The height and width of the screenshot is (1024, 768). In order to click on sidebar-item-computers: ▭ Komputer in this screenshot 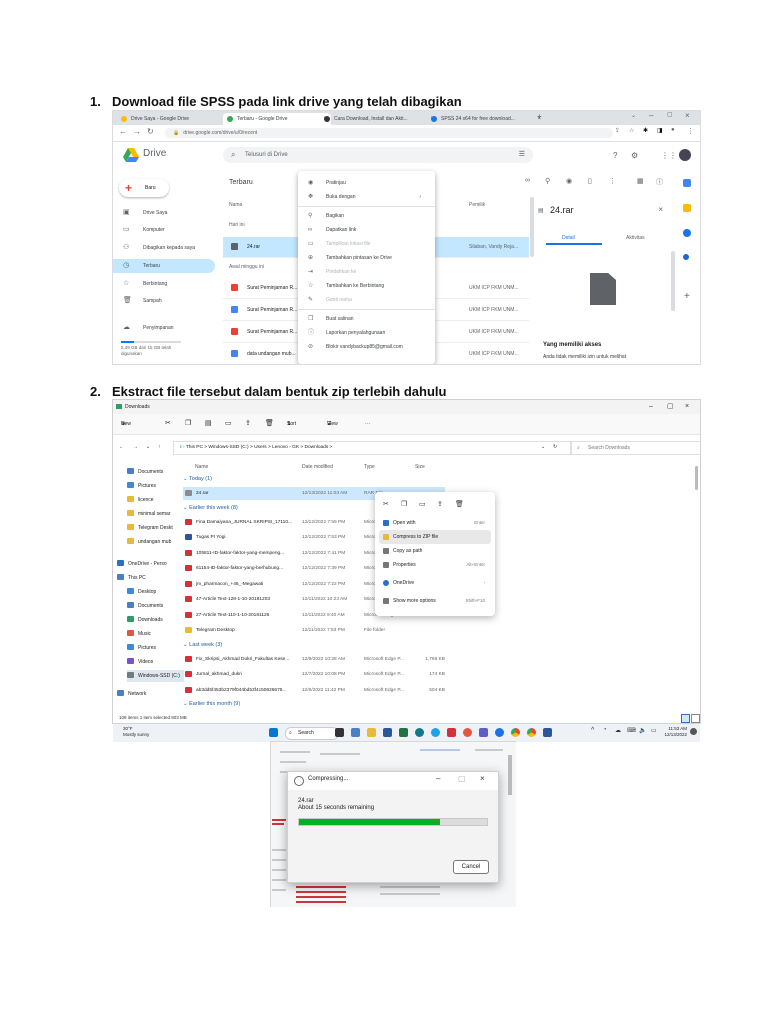, I will do `click(164, 230)`.